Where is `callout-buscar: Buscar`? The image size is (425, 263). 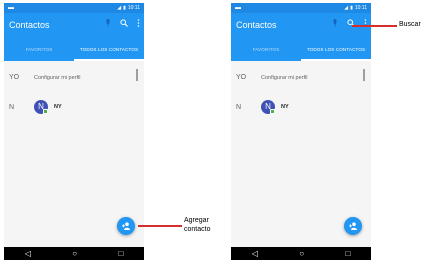
callout-buscar: Buscar is located at coordinates (410, 24).